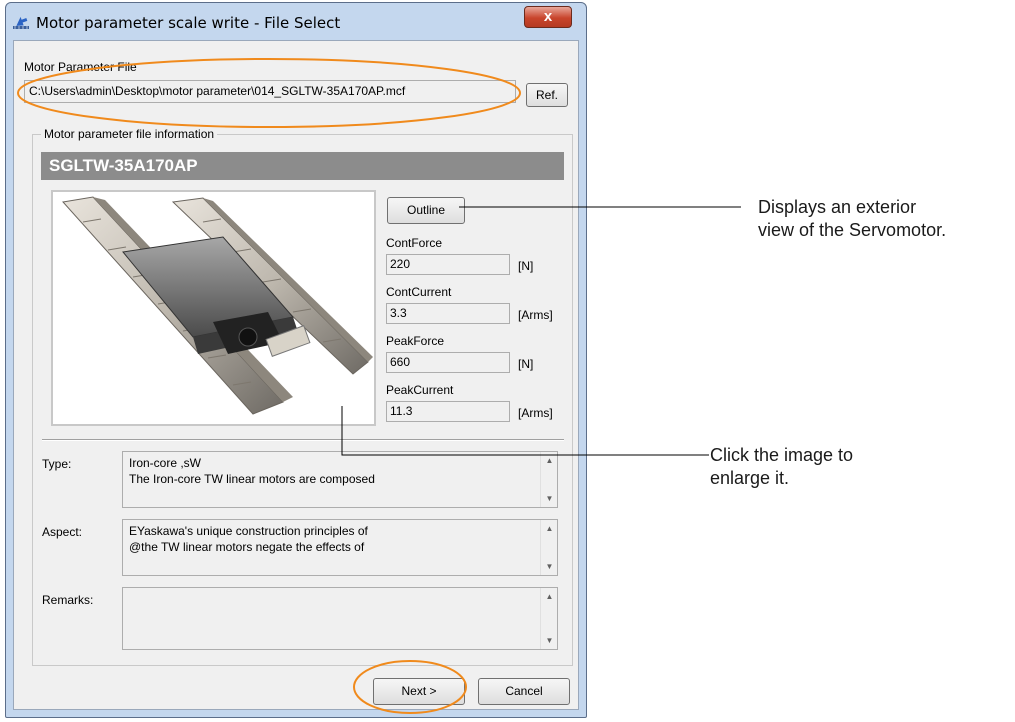 The height and width of the screenshot is (722, 1015). What do you see at coordinates (410, 687) in the screenshot?
I see `next-button-highlight-ellipse` at bounding box center [410, 687].